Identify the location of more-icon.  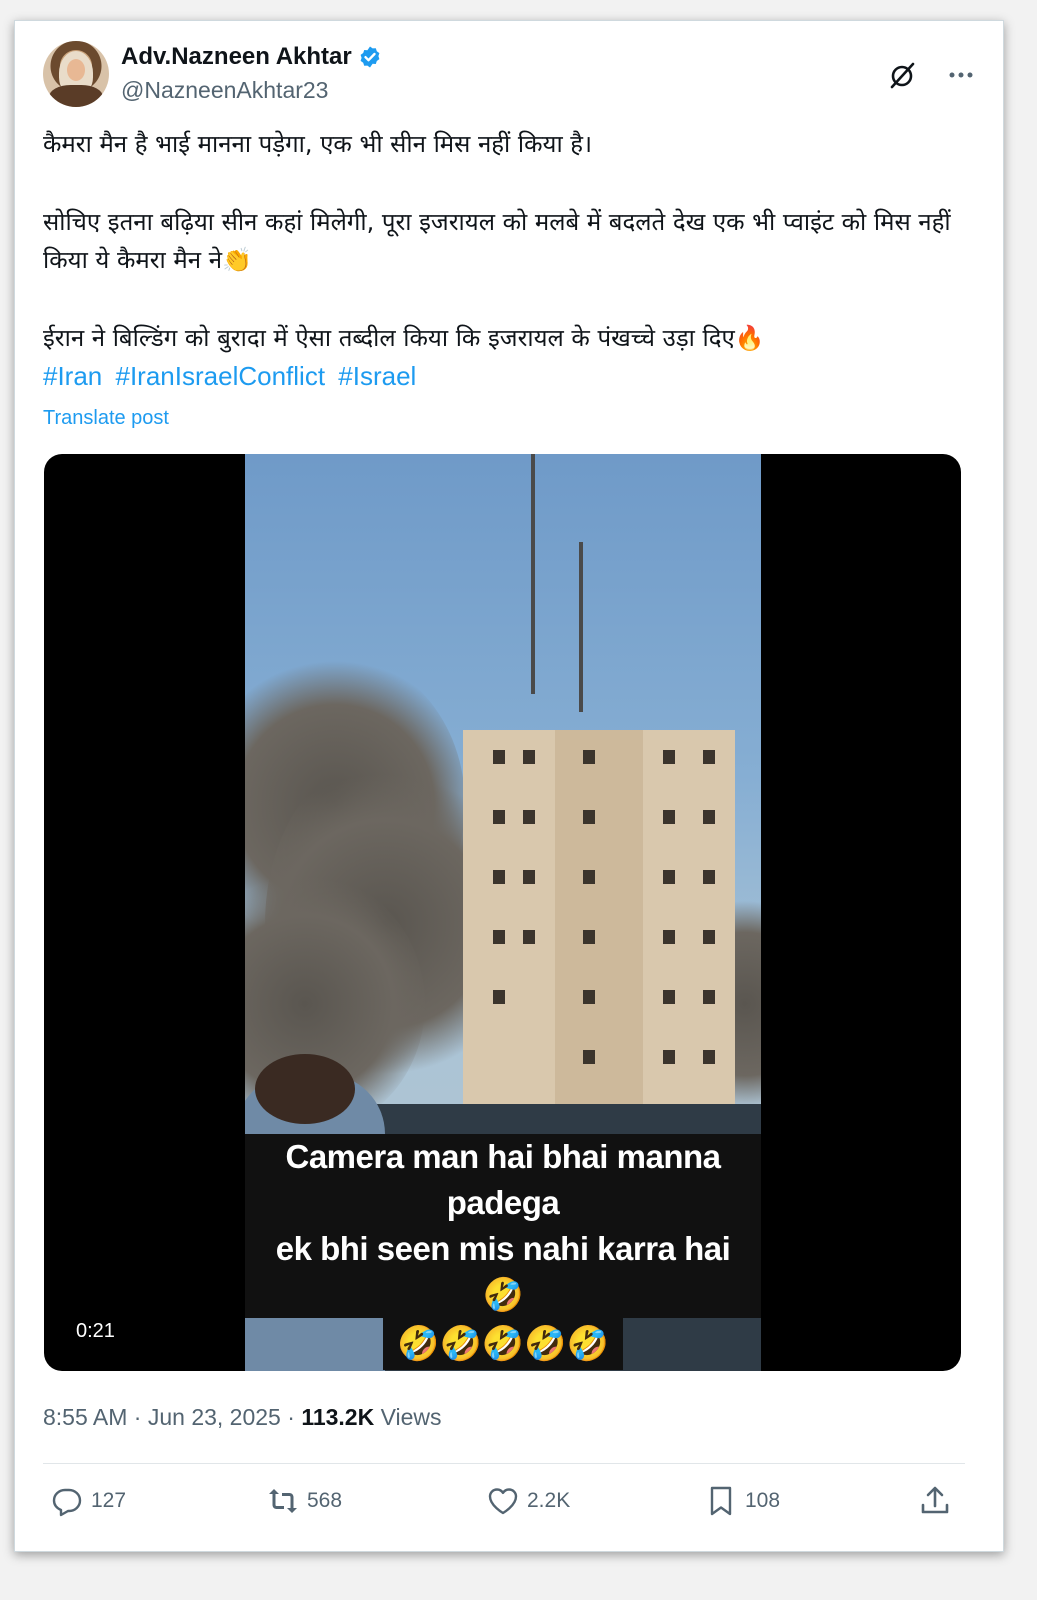
(961, 75).